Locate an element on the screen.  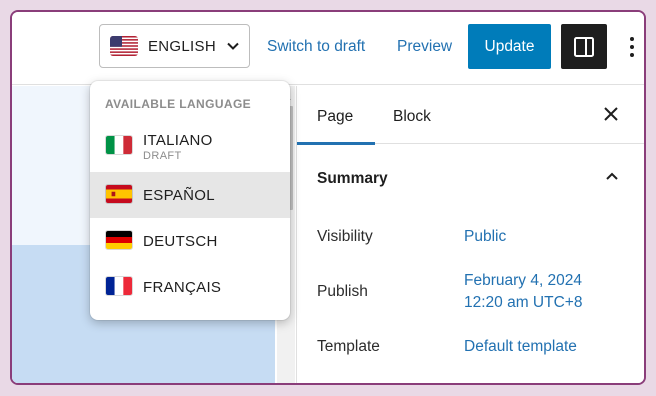
close-icon is located at coordinates (611, 114).